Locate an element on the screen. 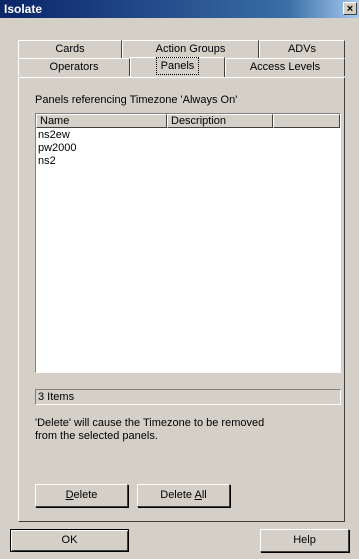 This screenshot has height=559, width=359. tab-label: Cards is located at coordinates (70, 49).